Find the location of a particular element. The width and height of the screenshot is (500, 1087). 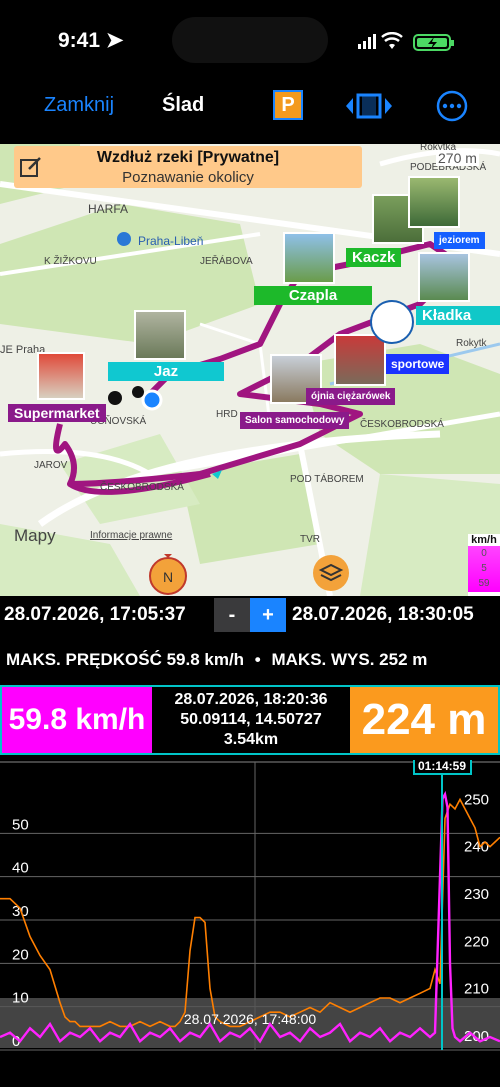

map-scale: 270 m is located at coordinates (457, 158).